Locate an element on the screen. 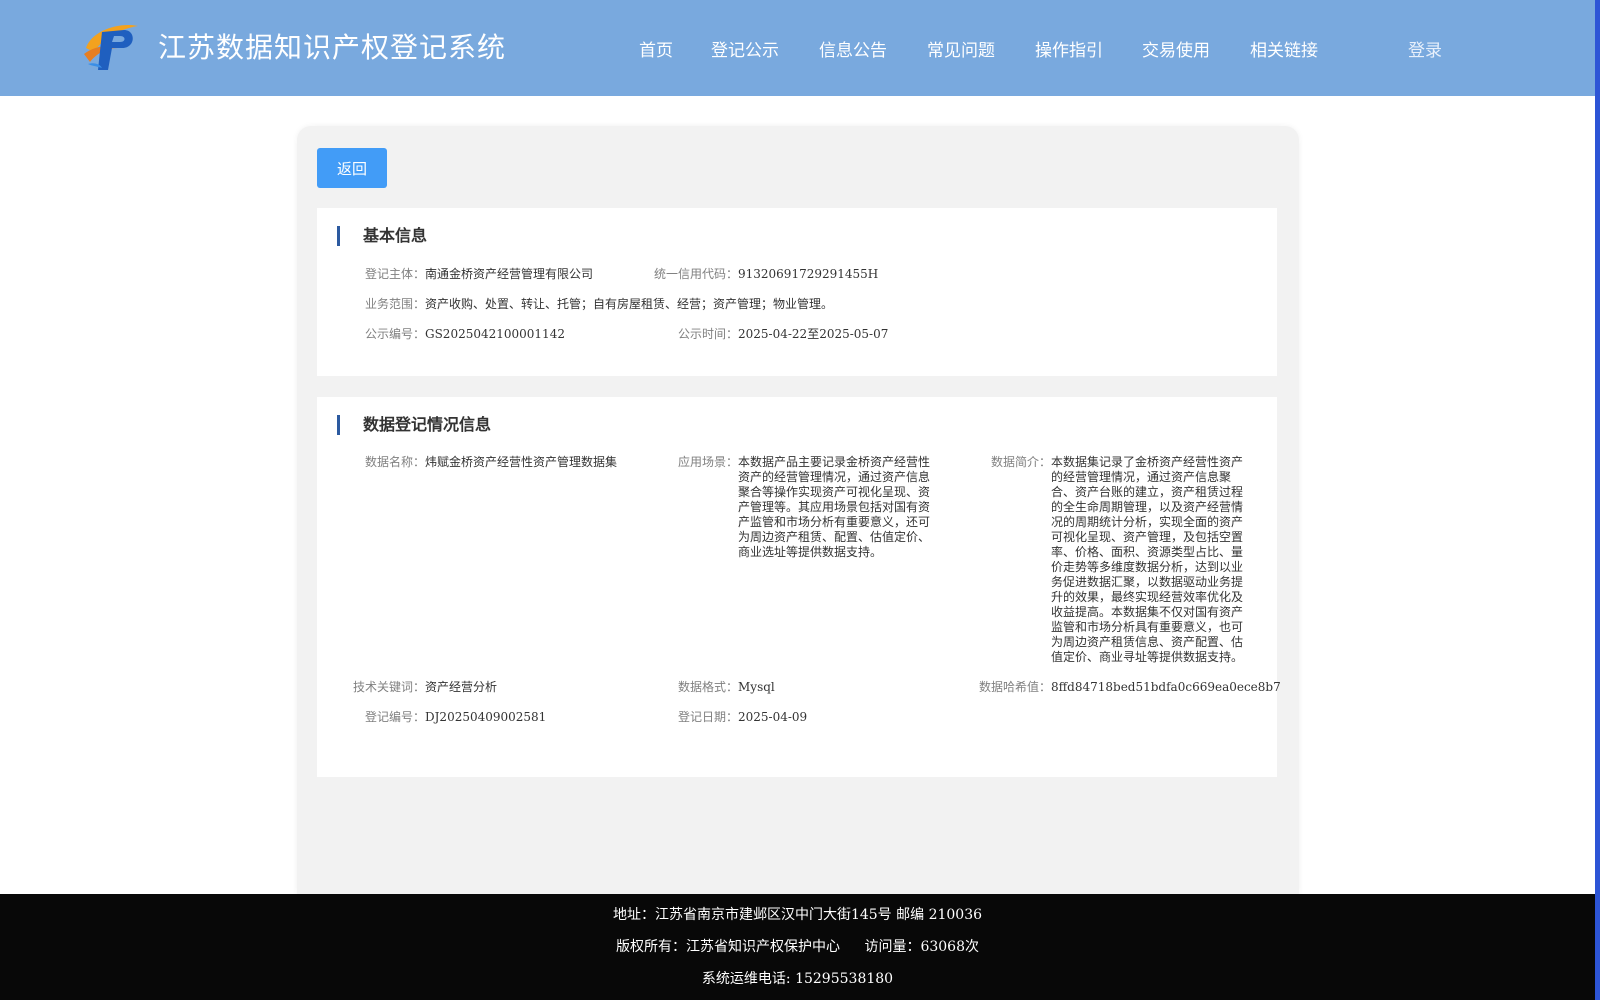 The image size is (1600, 1000). pub-no-field: 公示编号： GS2025042100001142 is located at coordinates (456, 334).